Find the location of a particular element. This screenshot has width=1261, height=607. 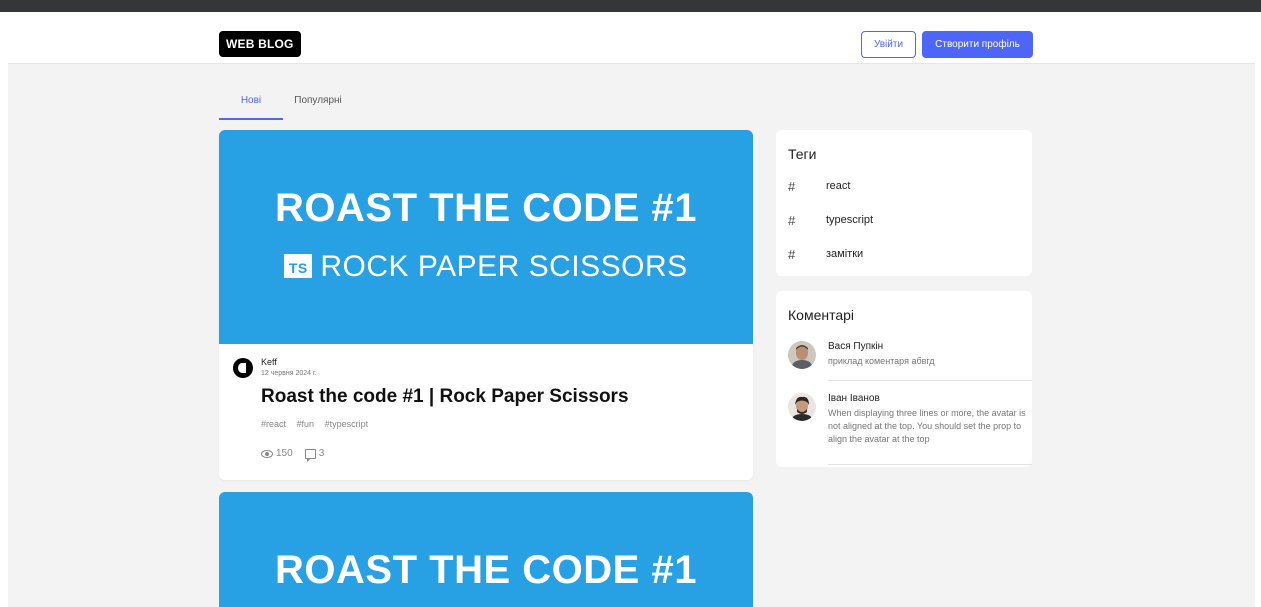

sidebar-tag-react: # react is located at coordinates (819, 186).